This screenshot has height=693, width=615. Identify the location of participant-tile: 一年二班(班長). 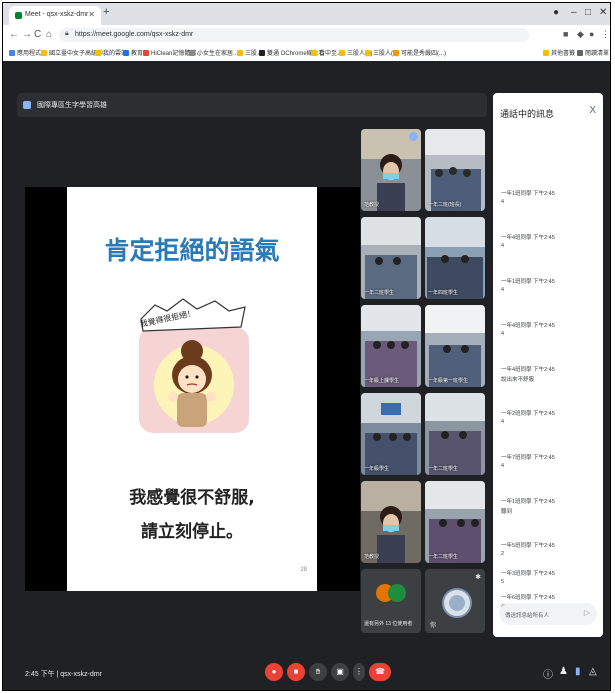
(455, 170).